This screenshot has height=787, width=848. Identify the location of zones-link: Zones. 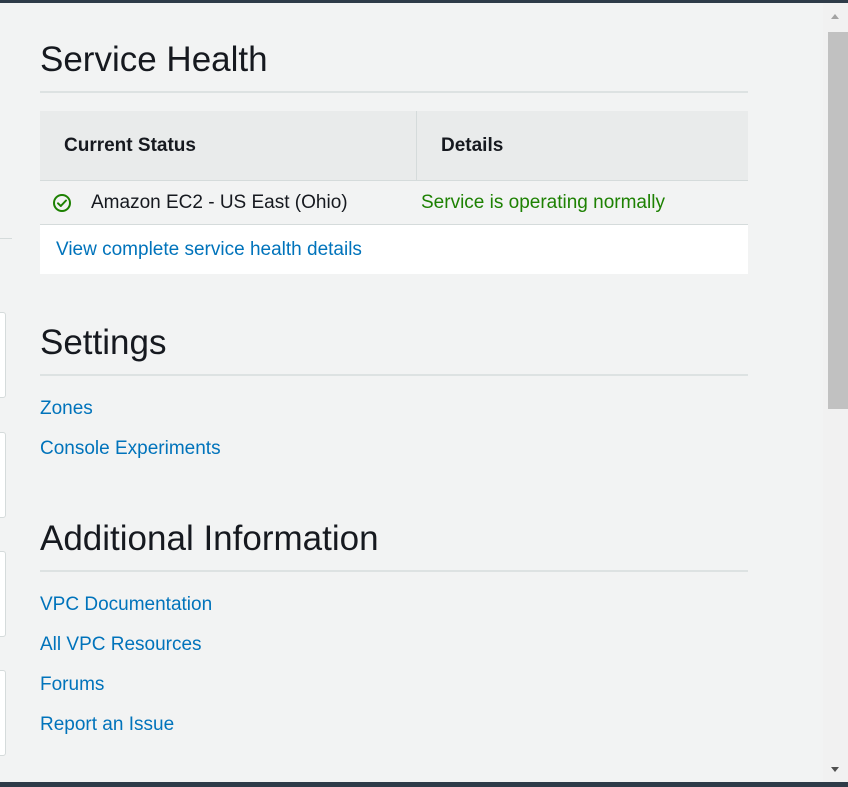
(66, 408).